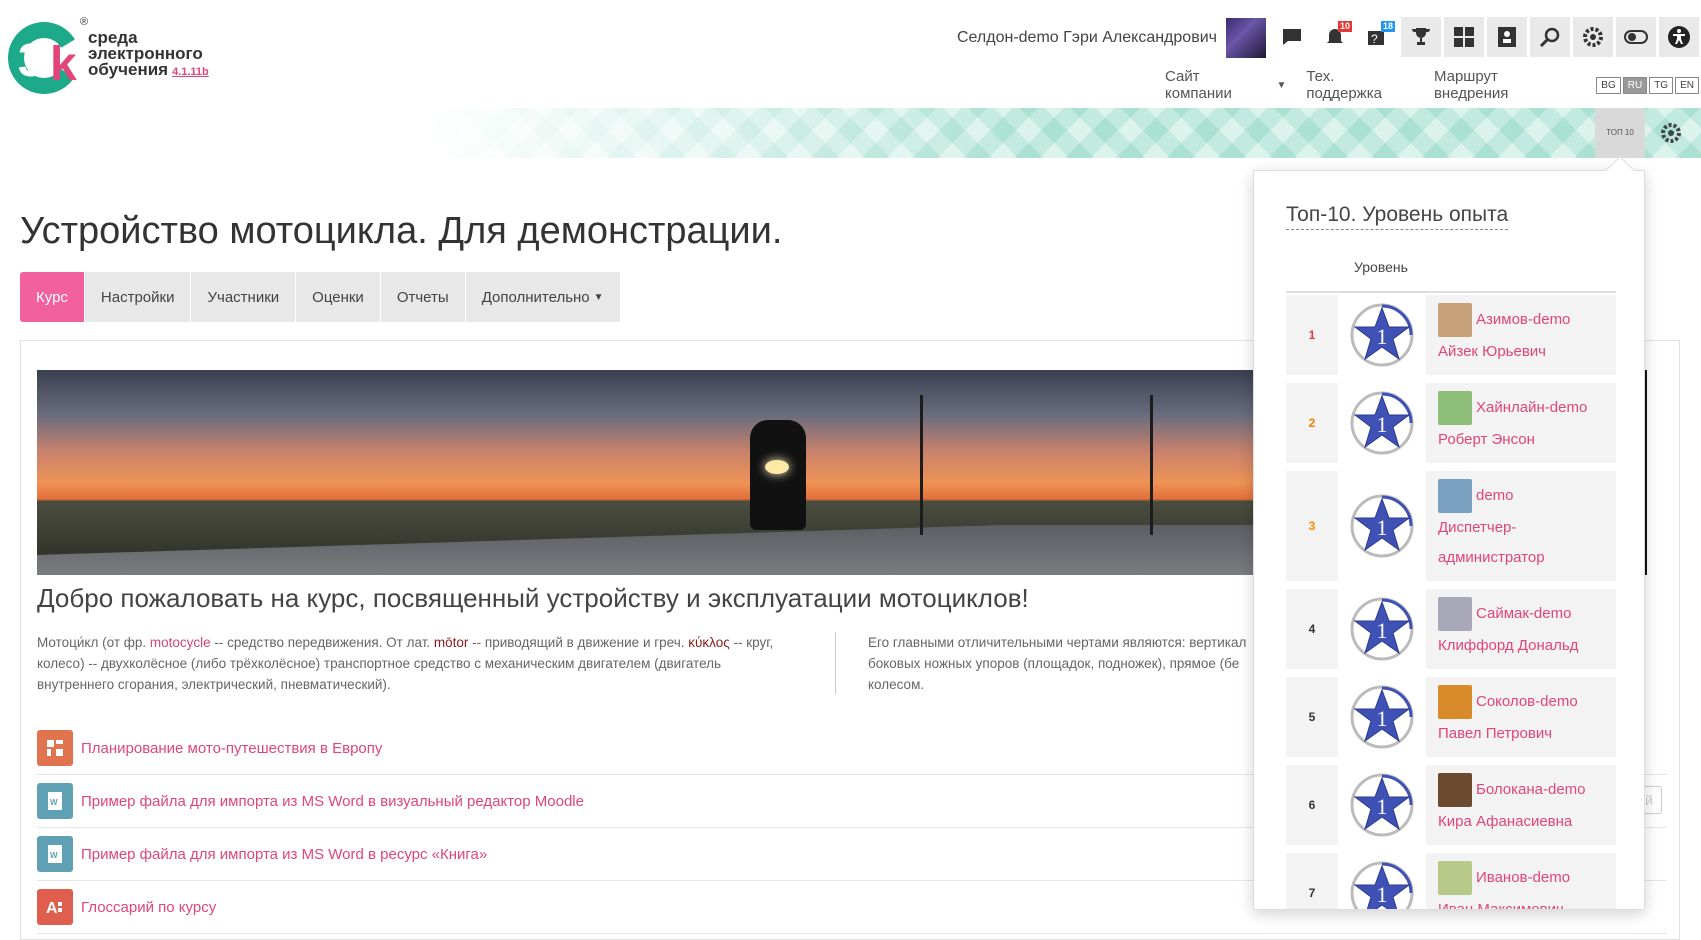  Describe the element at coordinates (1523, 613) in the screenshot. I see `user-surname: Саймак-demo` at that location.